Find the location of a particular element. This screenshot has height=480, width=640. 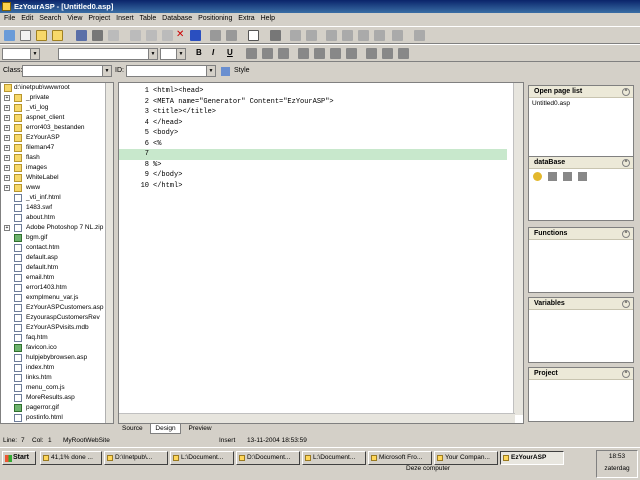

save-icon is located at coordinates (81, 35).